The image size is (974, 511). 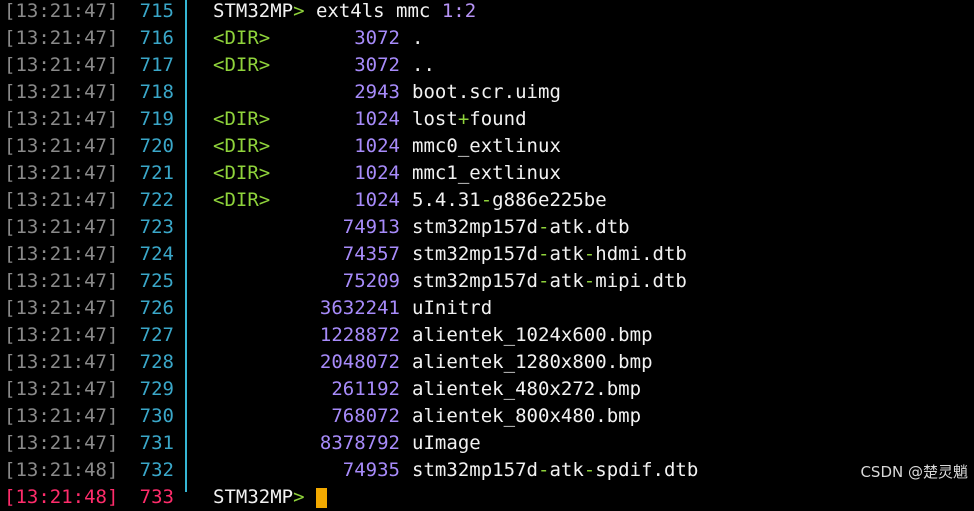 What do you see at coordinates (377, 92) in the screenshot?
I see `file-size: 2943` at bounding box center [377, 92].